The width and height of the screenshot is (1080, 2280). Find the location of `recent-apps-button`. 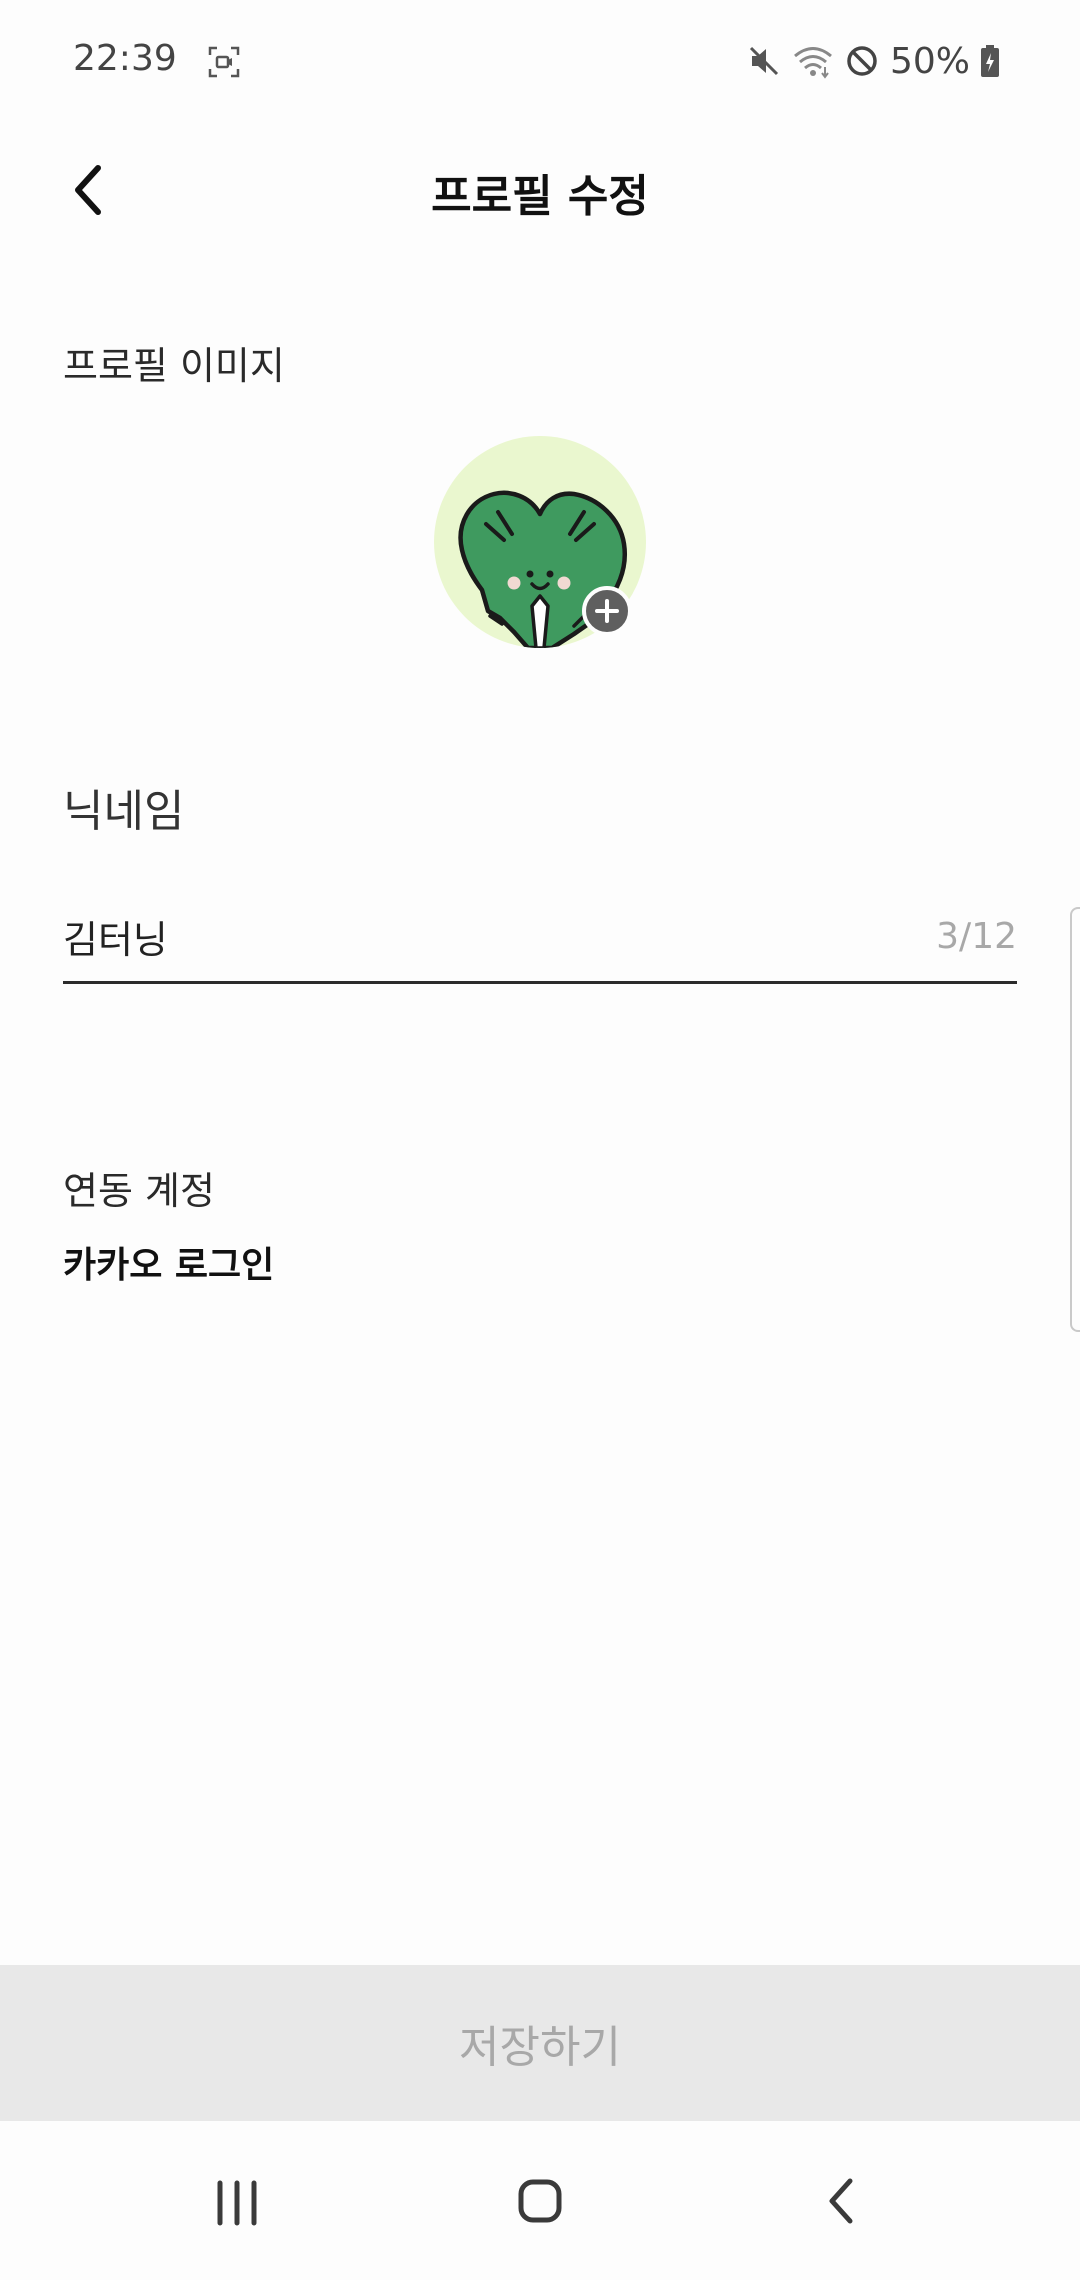

recent-apps-button is located at coordinates (237, 2203).